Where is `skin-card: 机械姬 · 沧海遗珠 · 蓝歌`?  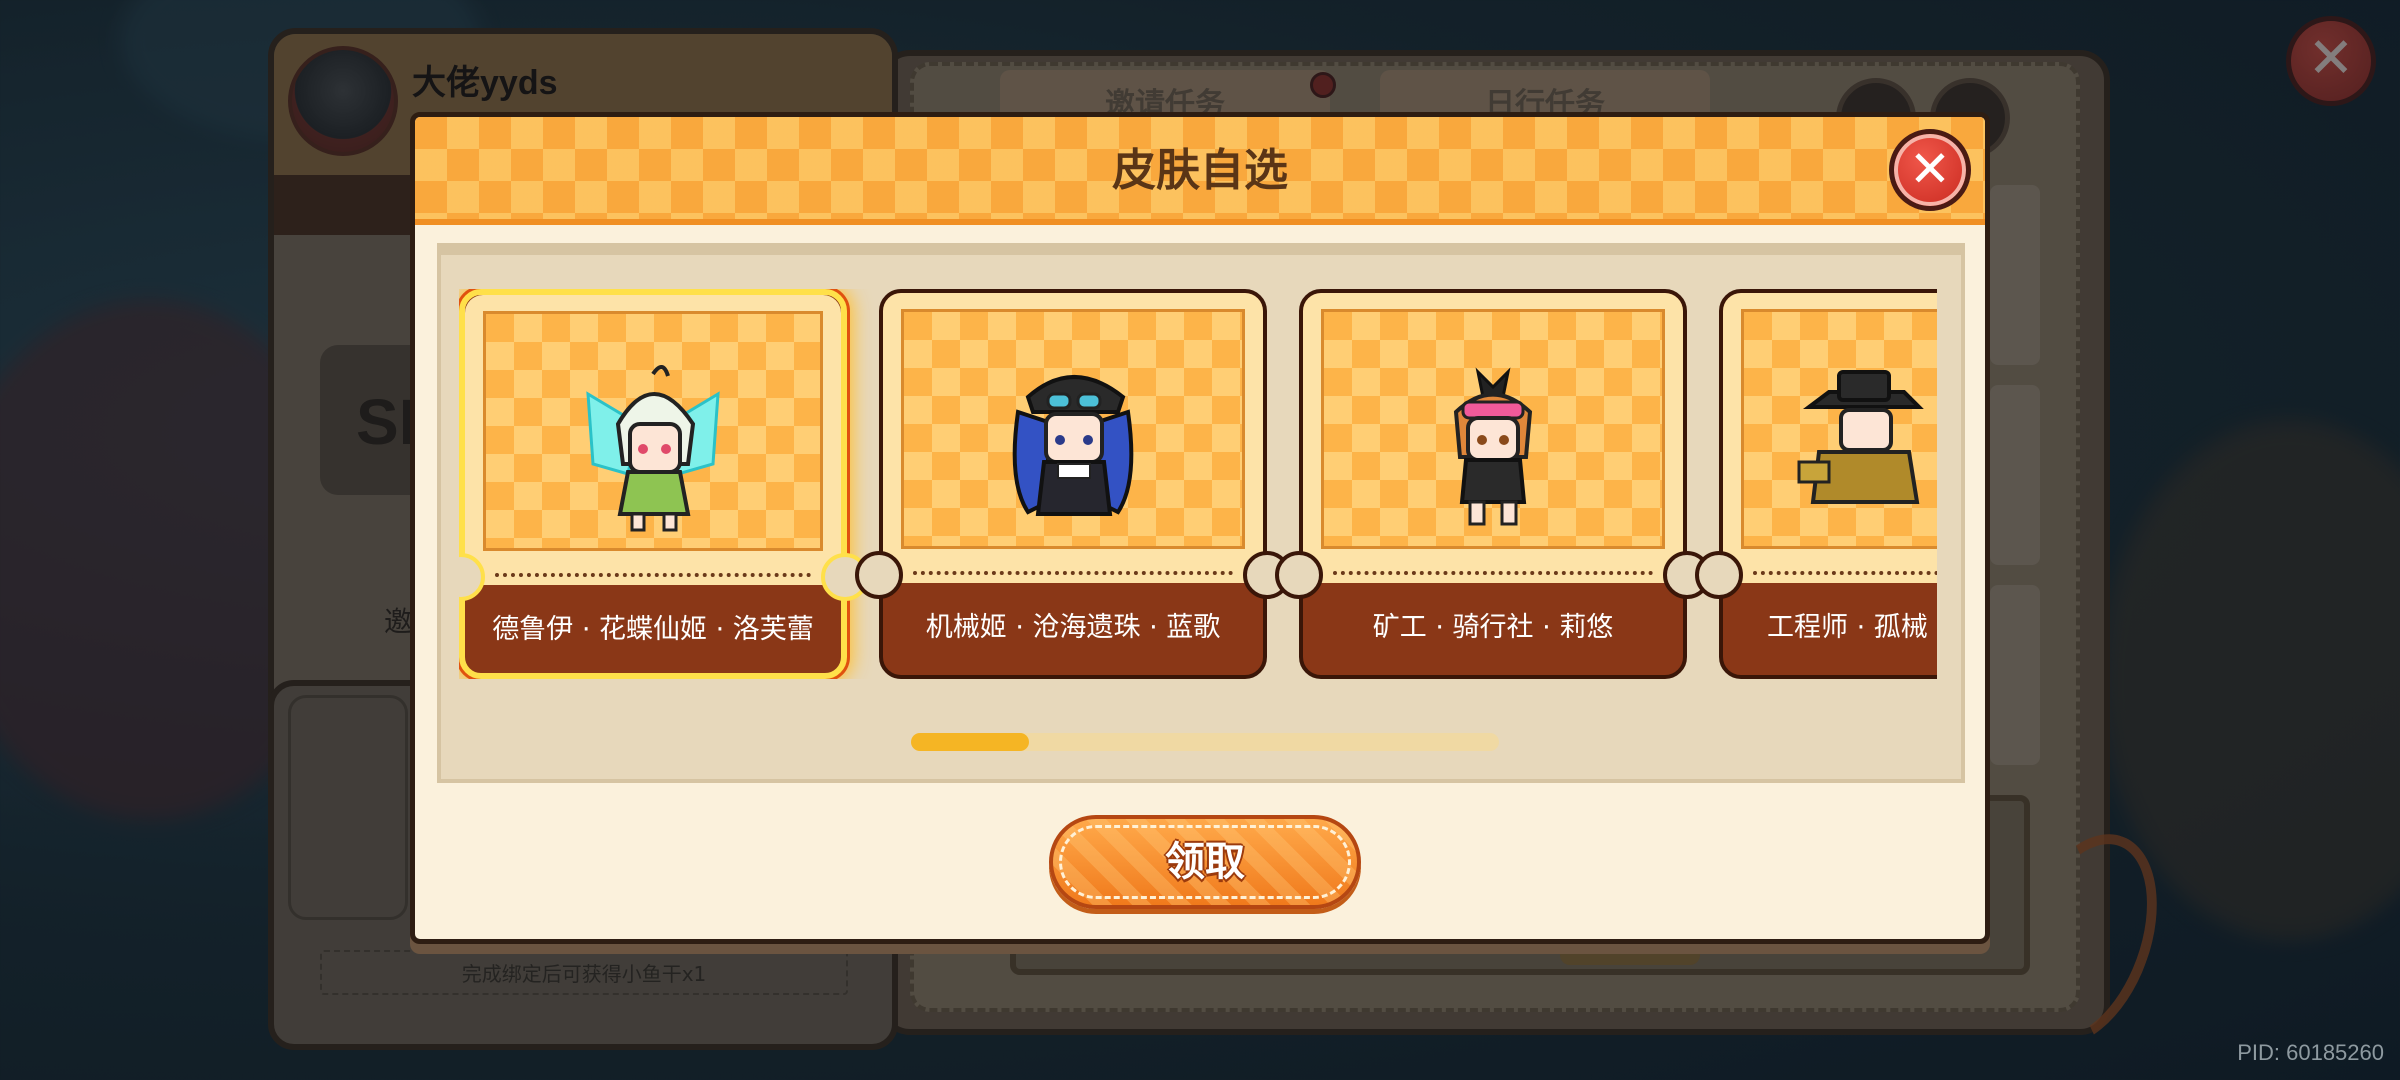
skin-card: 机械姬 · 沧海遗珠 · 蓝歌 is located at coordinates (1073, 484).